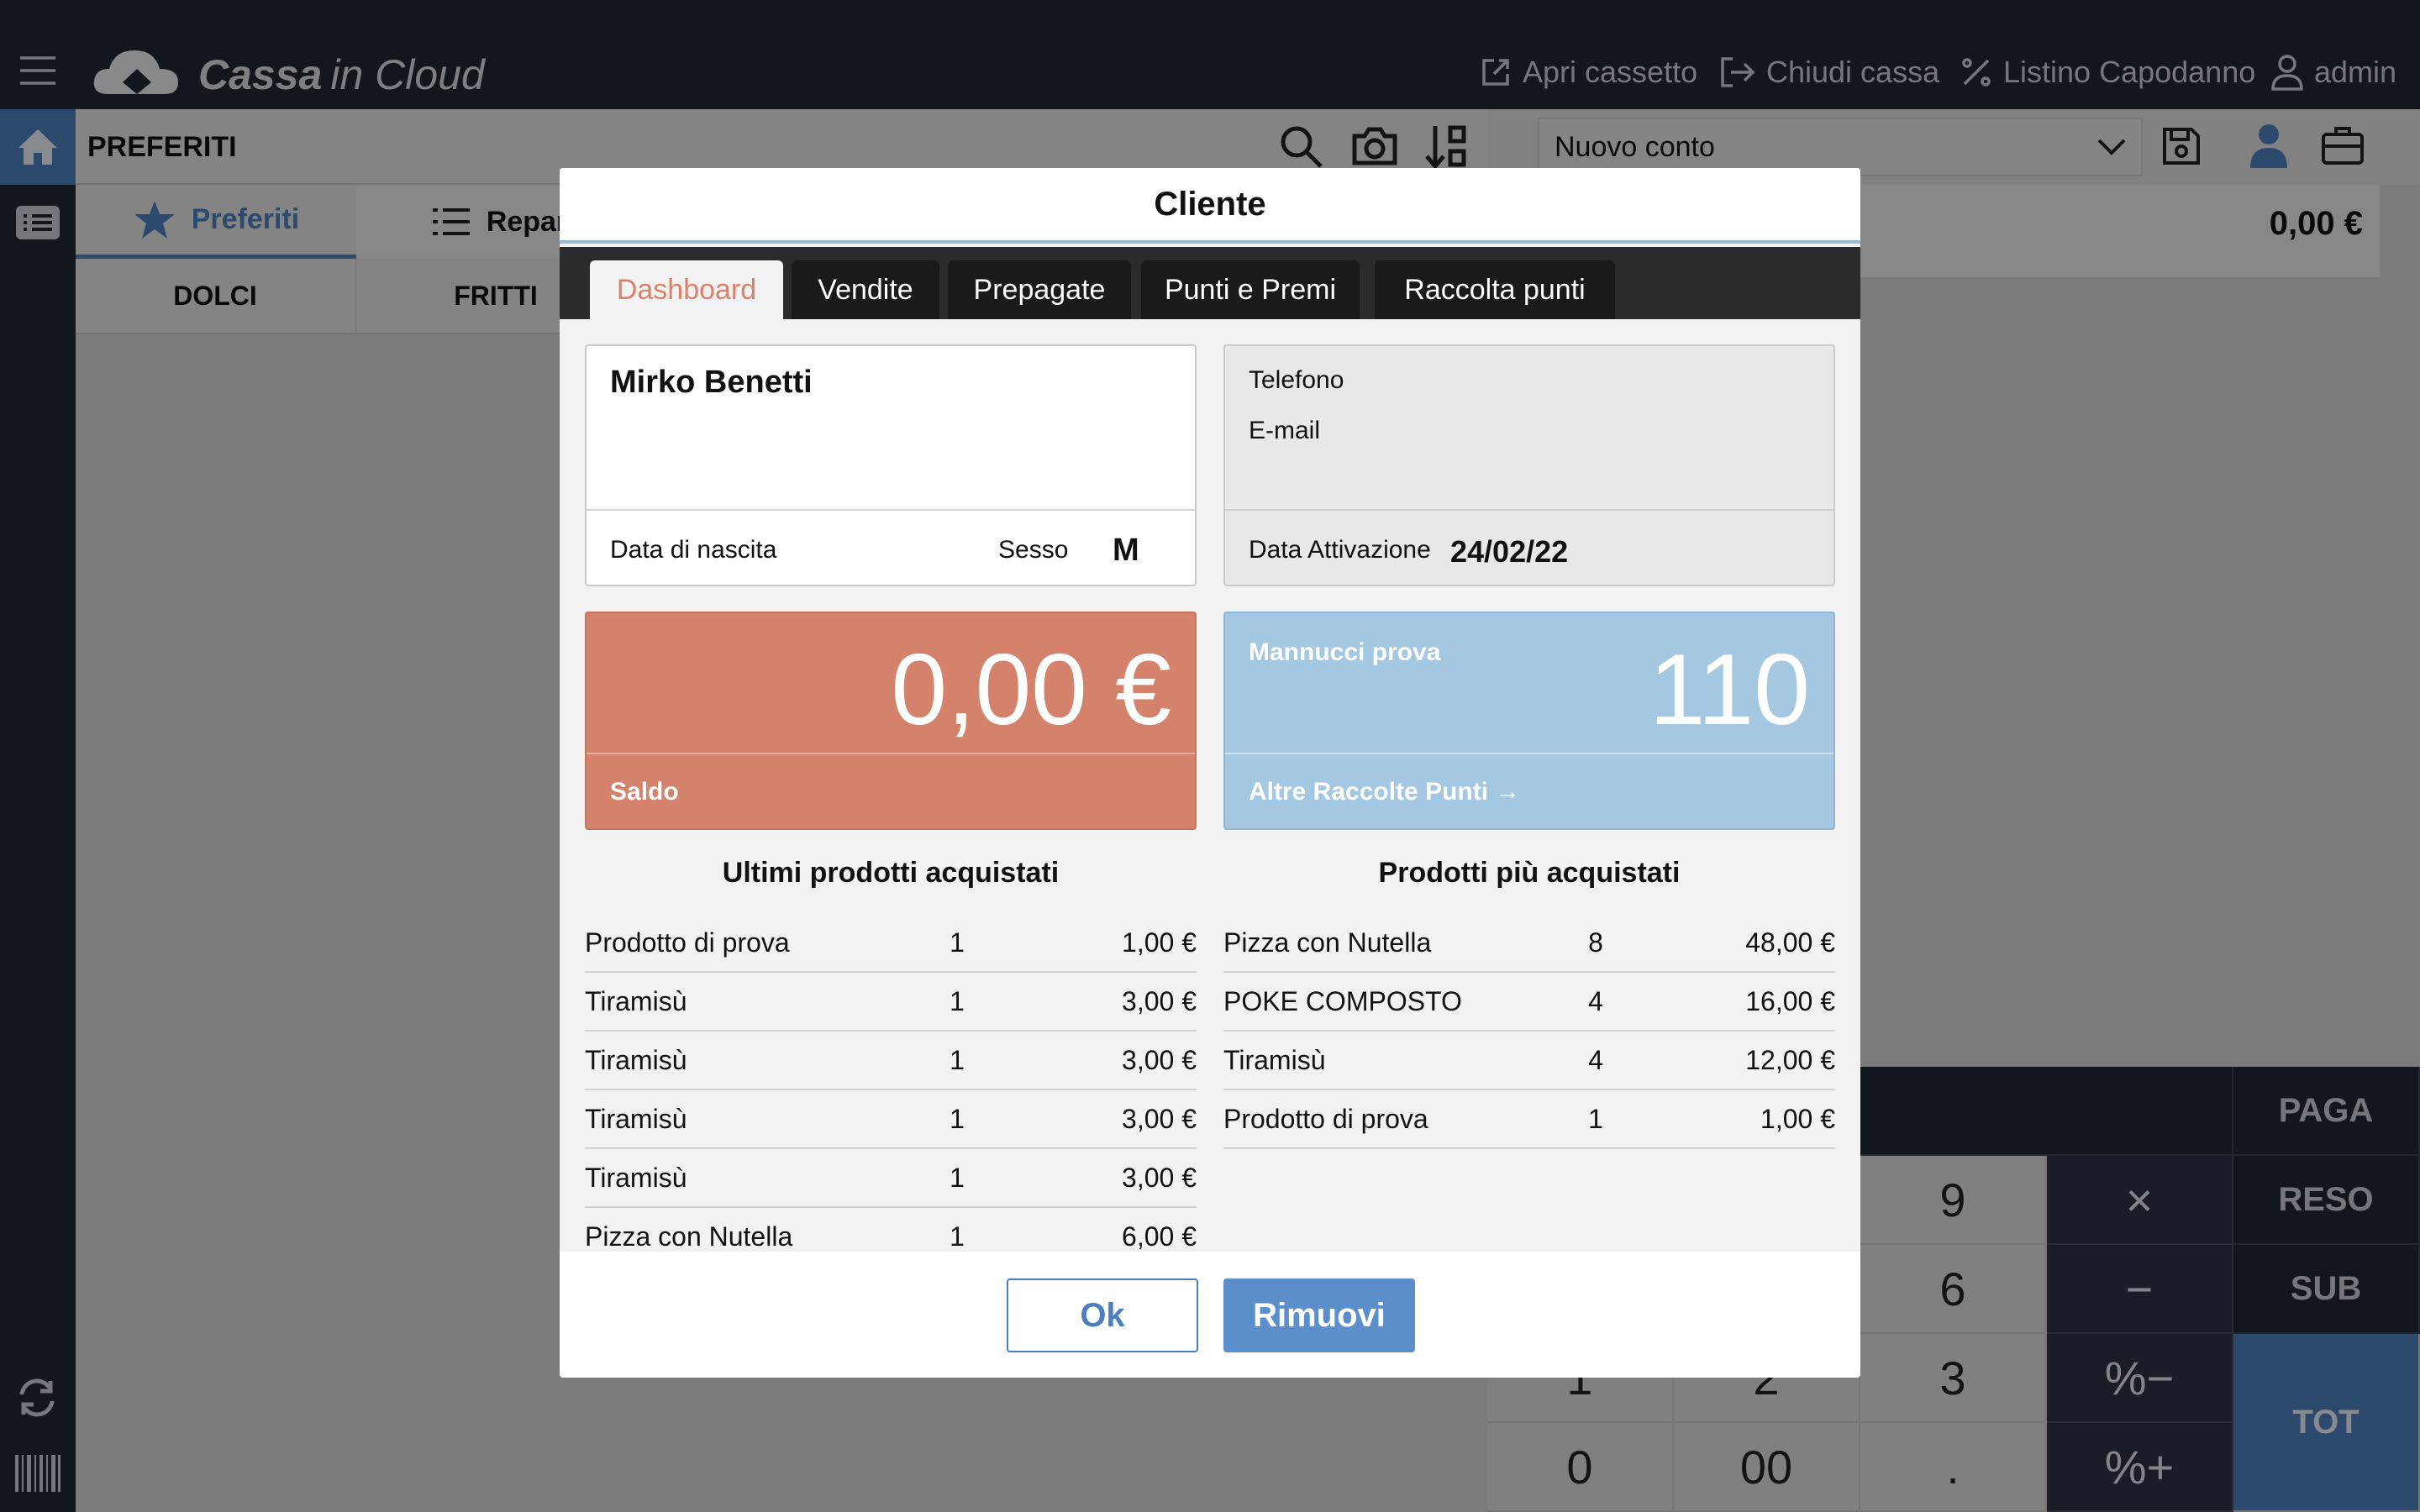 The image size is (2420, 1512). I want to click on balance-amount: 0,00 €, so click(1031, 689).